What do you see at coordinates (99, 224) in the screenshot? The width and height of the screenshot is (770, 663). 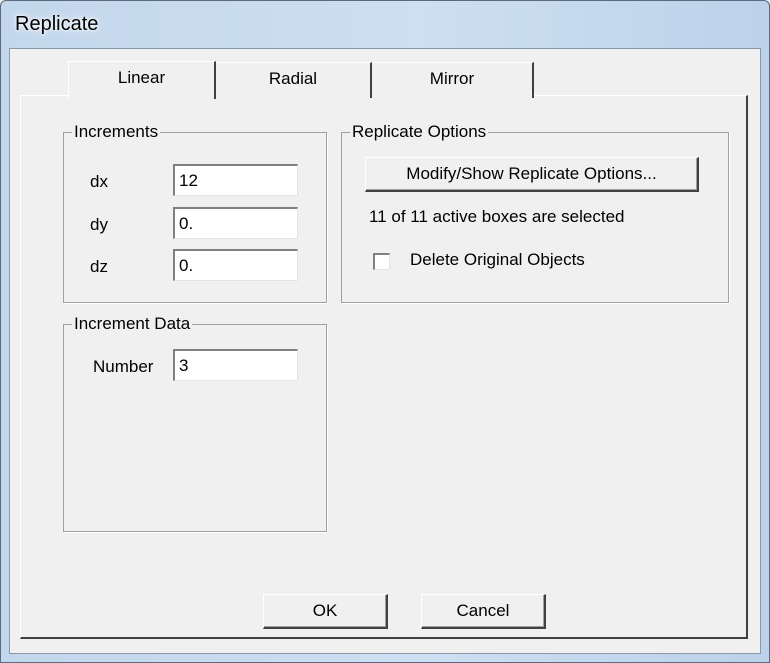 I see `dy-label: dy` at bounding box center [99, 224].